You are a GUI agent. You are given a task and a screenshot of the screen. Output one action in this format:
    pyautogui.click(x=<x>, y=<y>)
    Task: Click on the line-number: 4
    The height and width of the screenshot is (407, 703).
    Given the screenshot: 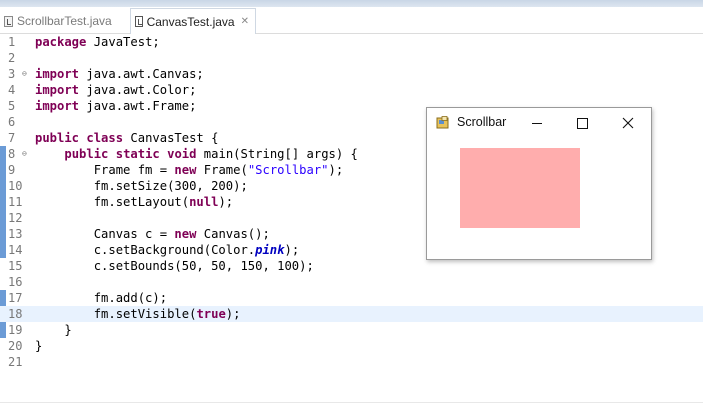 What is the action you would take?
    pyautogui.click(x=12, y=90)
    